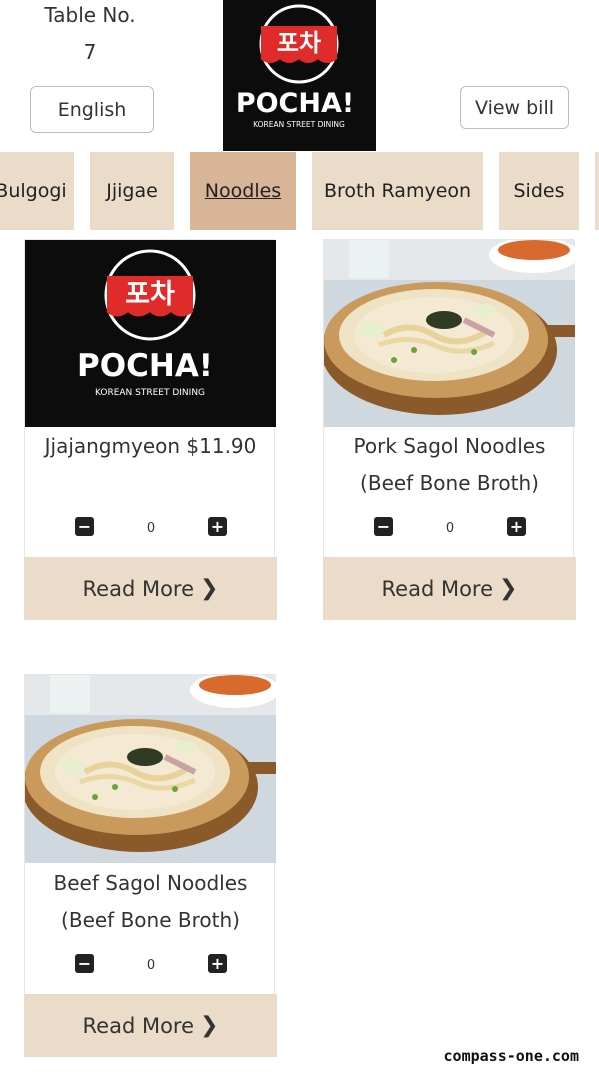 This screenshot has height=1080, width=599. What do you see at coordinates (90, 52) in the screenshot?
I see `table-number: 7` at bounding box center [90, 52].